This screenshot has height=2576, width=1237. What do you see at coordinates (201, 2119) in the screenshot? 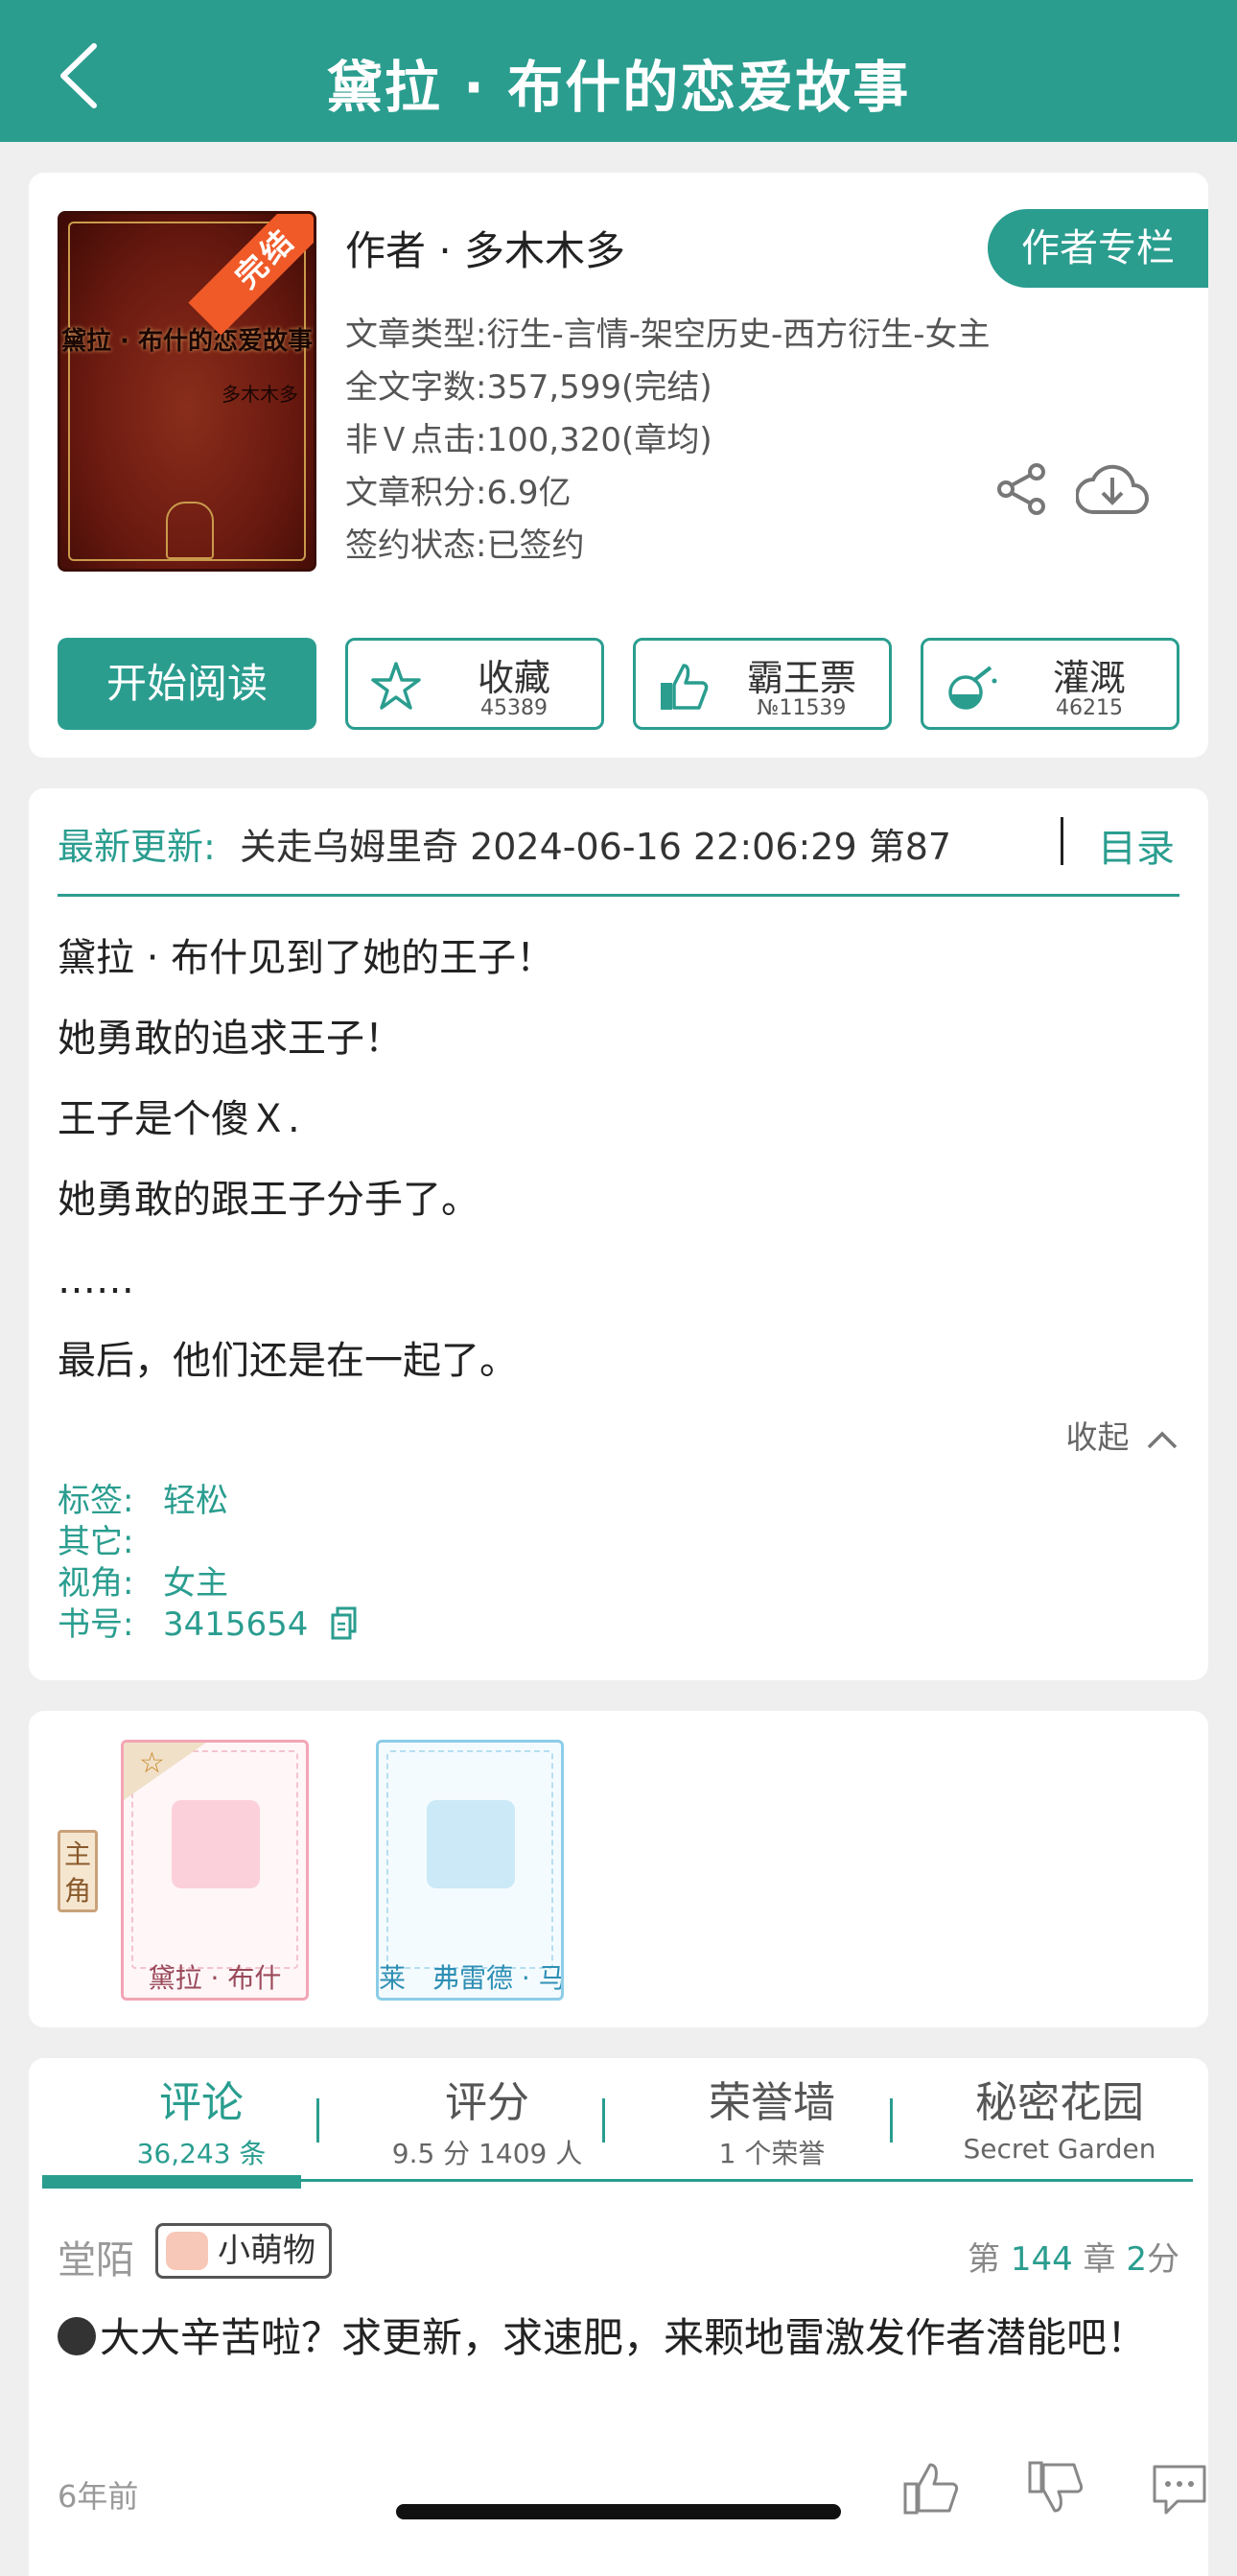
I see `tab-comments: 评论 36,243 条` at bounding box center [201, 2119].